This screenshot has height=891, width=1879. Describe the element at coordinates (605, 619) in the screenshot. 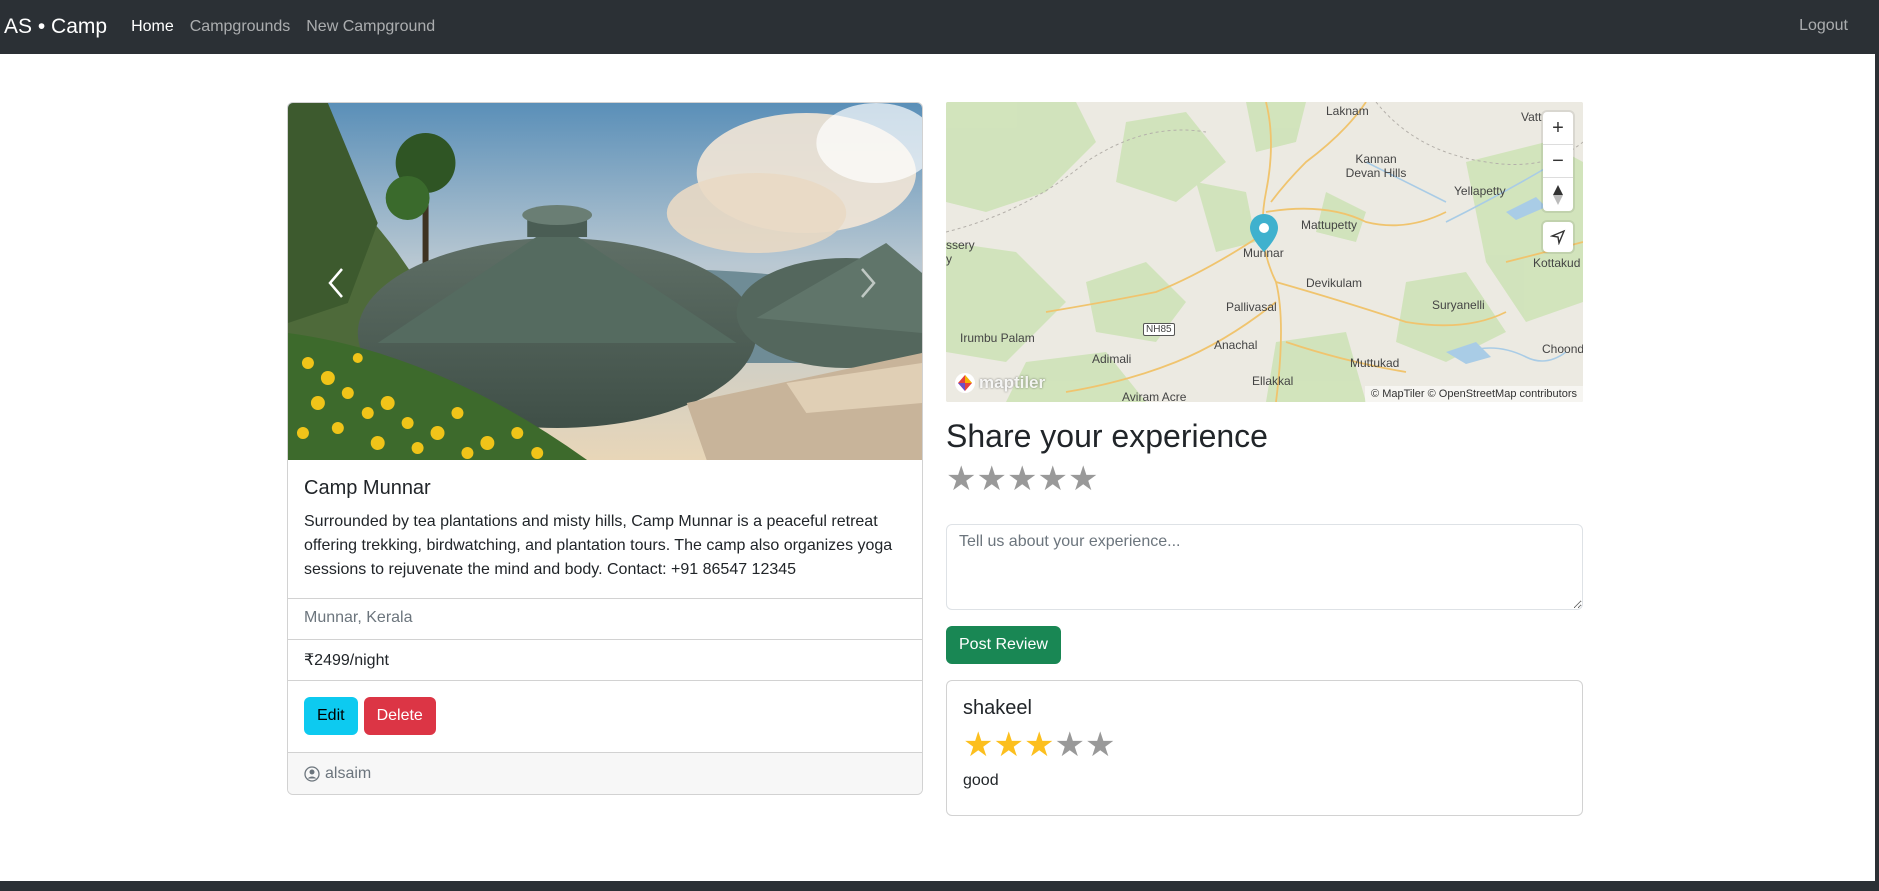

I see `campground-location: Munnar, Kerala` at that location.